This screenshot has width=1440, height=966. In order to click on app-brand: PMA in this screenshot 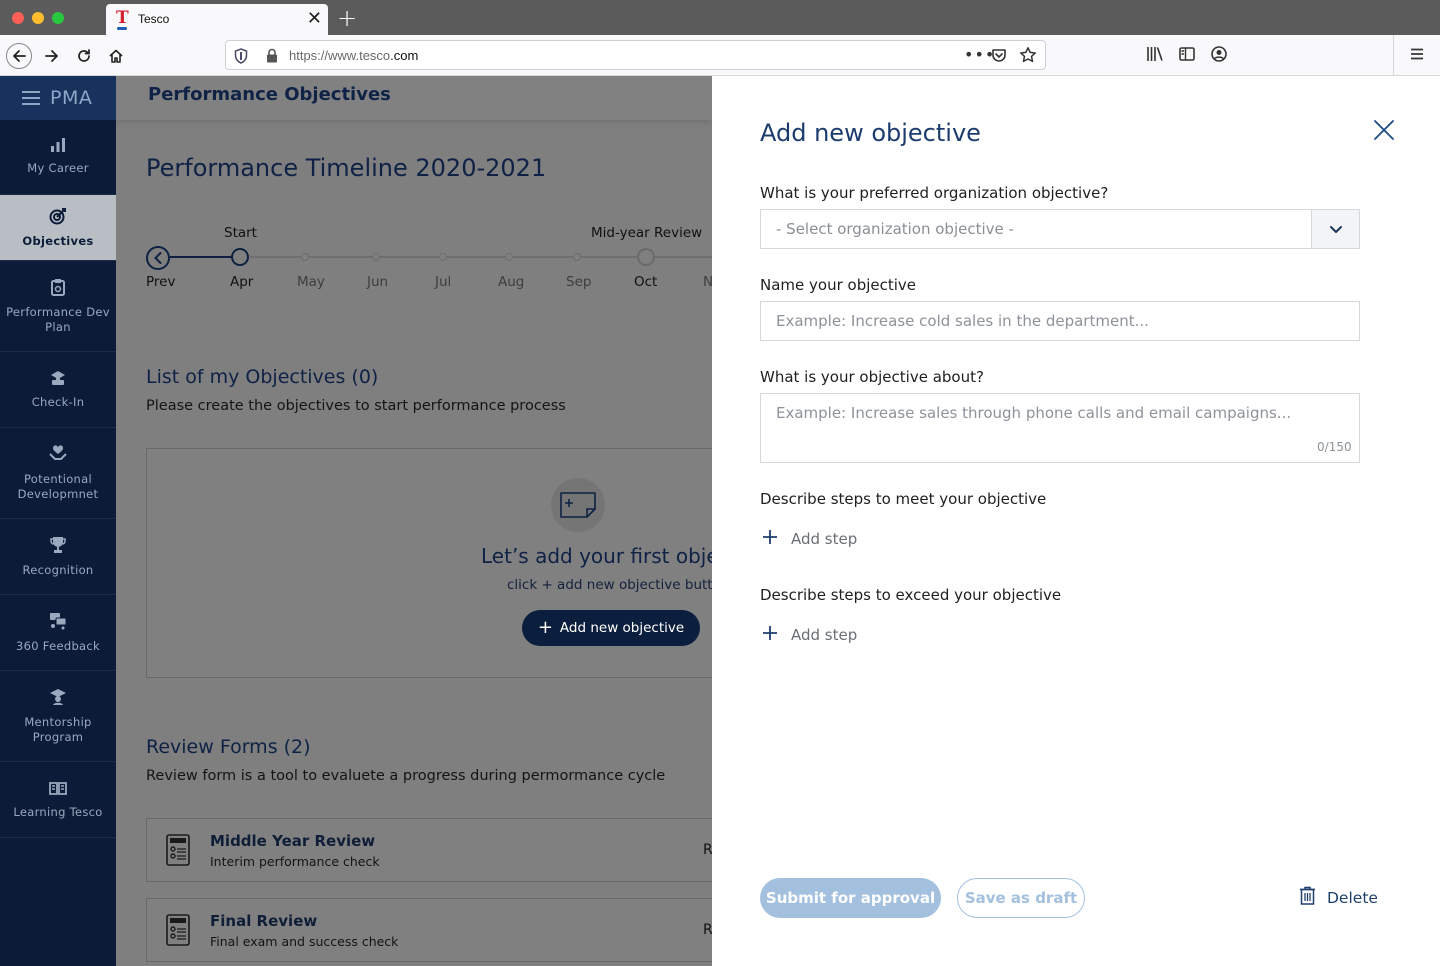, I will do `click(71, 98)`.